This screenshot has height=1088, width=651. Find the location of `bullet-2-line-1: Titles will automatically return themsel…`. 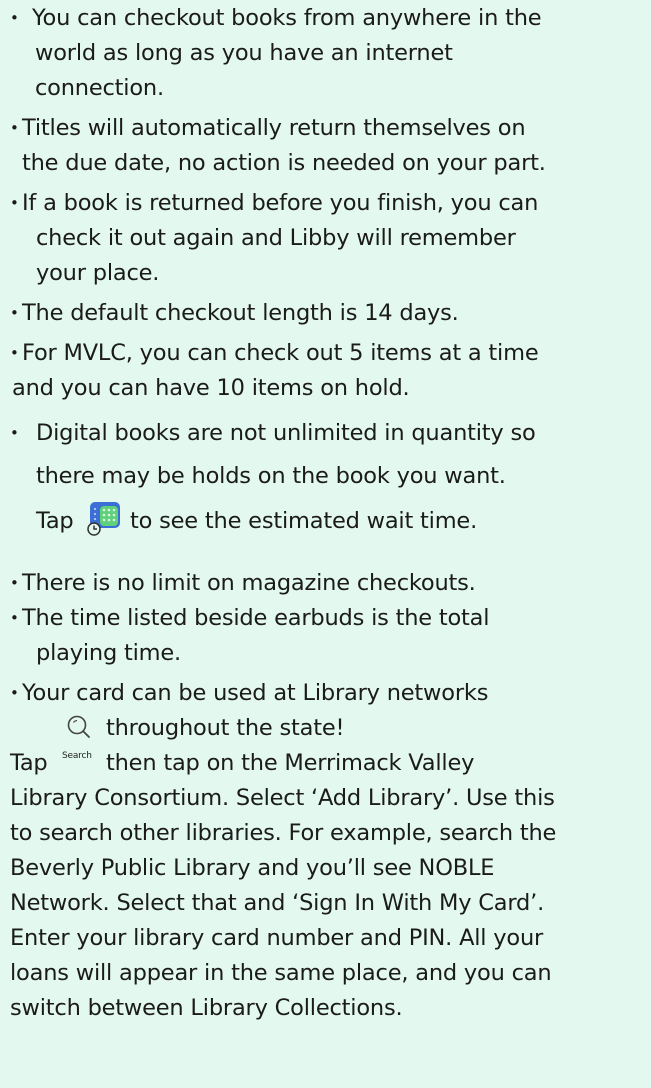

bullet-2-line-1: Titles will automatically return themsel… is located at coordinates (274, 128).